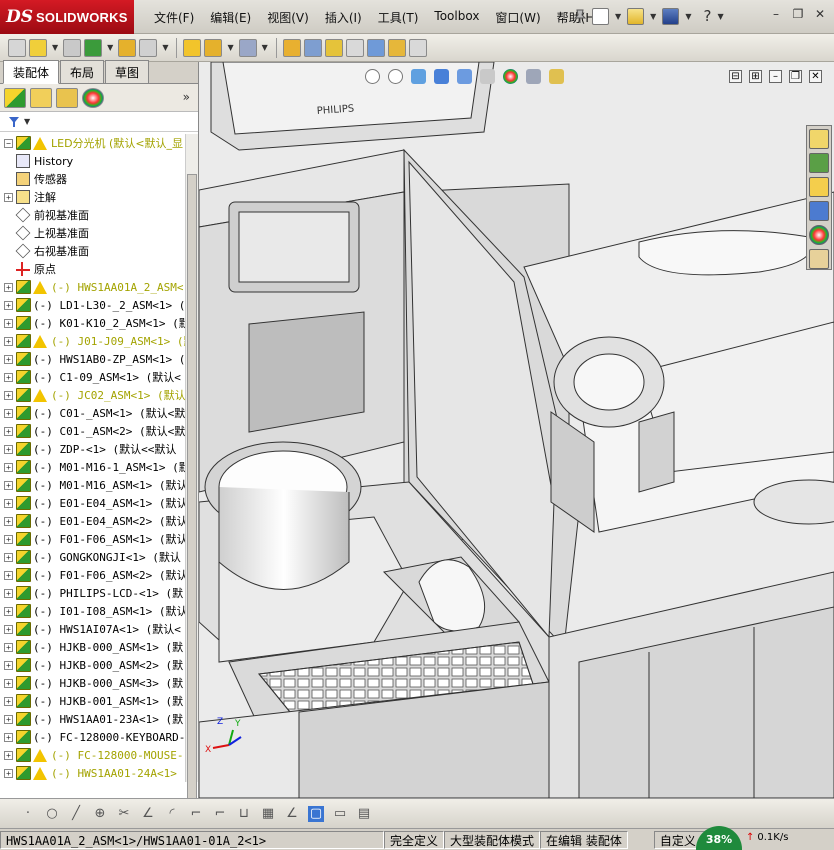 The image size is (834, 850). Describe the element at coordinates (92, 575) in the screenshot. I see `tree-component-row: + (-) F01-F06_ASM<2> (默认` at that location.